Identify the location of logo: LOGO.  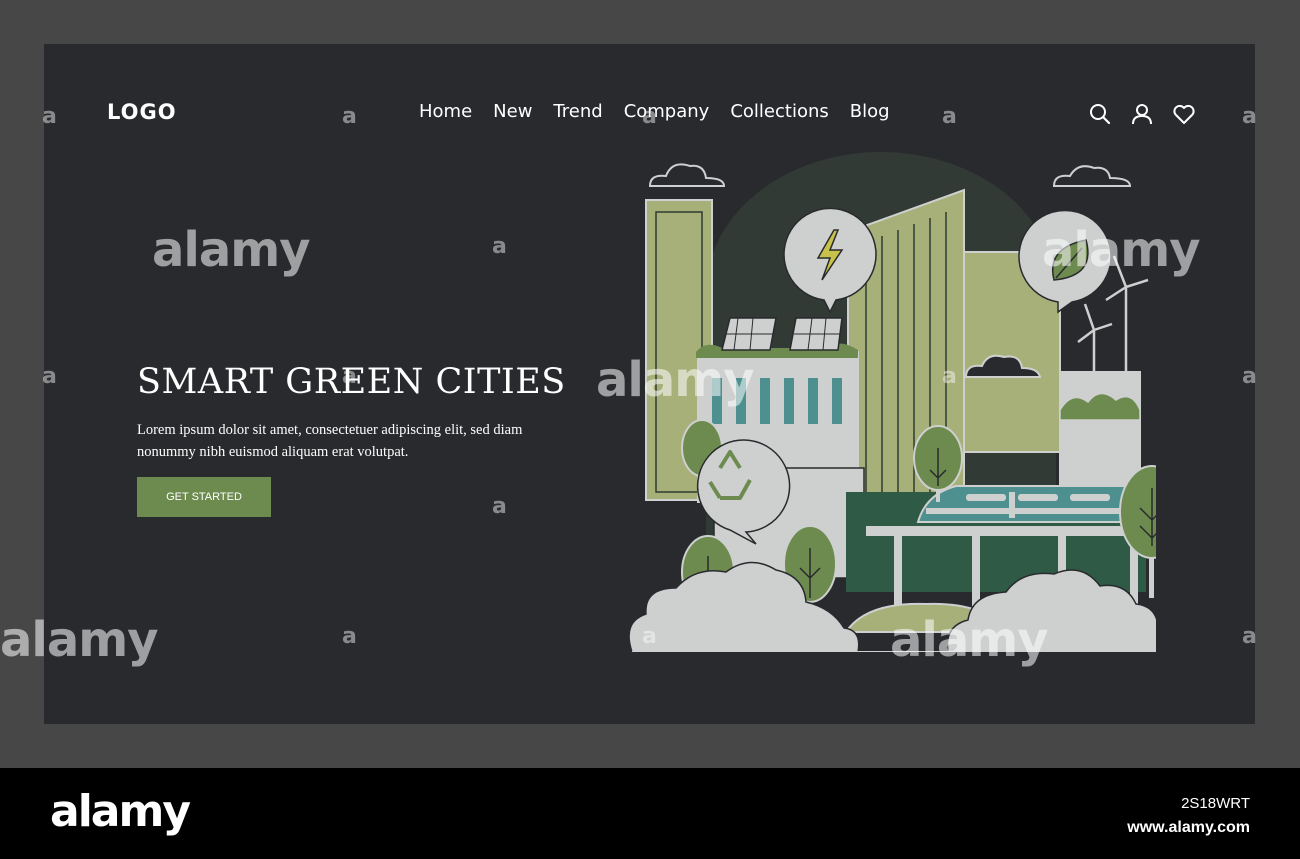
(142, 112).